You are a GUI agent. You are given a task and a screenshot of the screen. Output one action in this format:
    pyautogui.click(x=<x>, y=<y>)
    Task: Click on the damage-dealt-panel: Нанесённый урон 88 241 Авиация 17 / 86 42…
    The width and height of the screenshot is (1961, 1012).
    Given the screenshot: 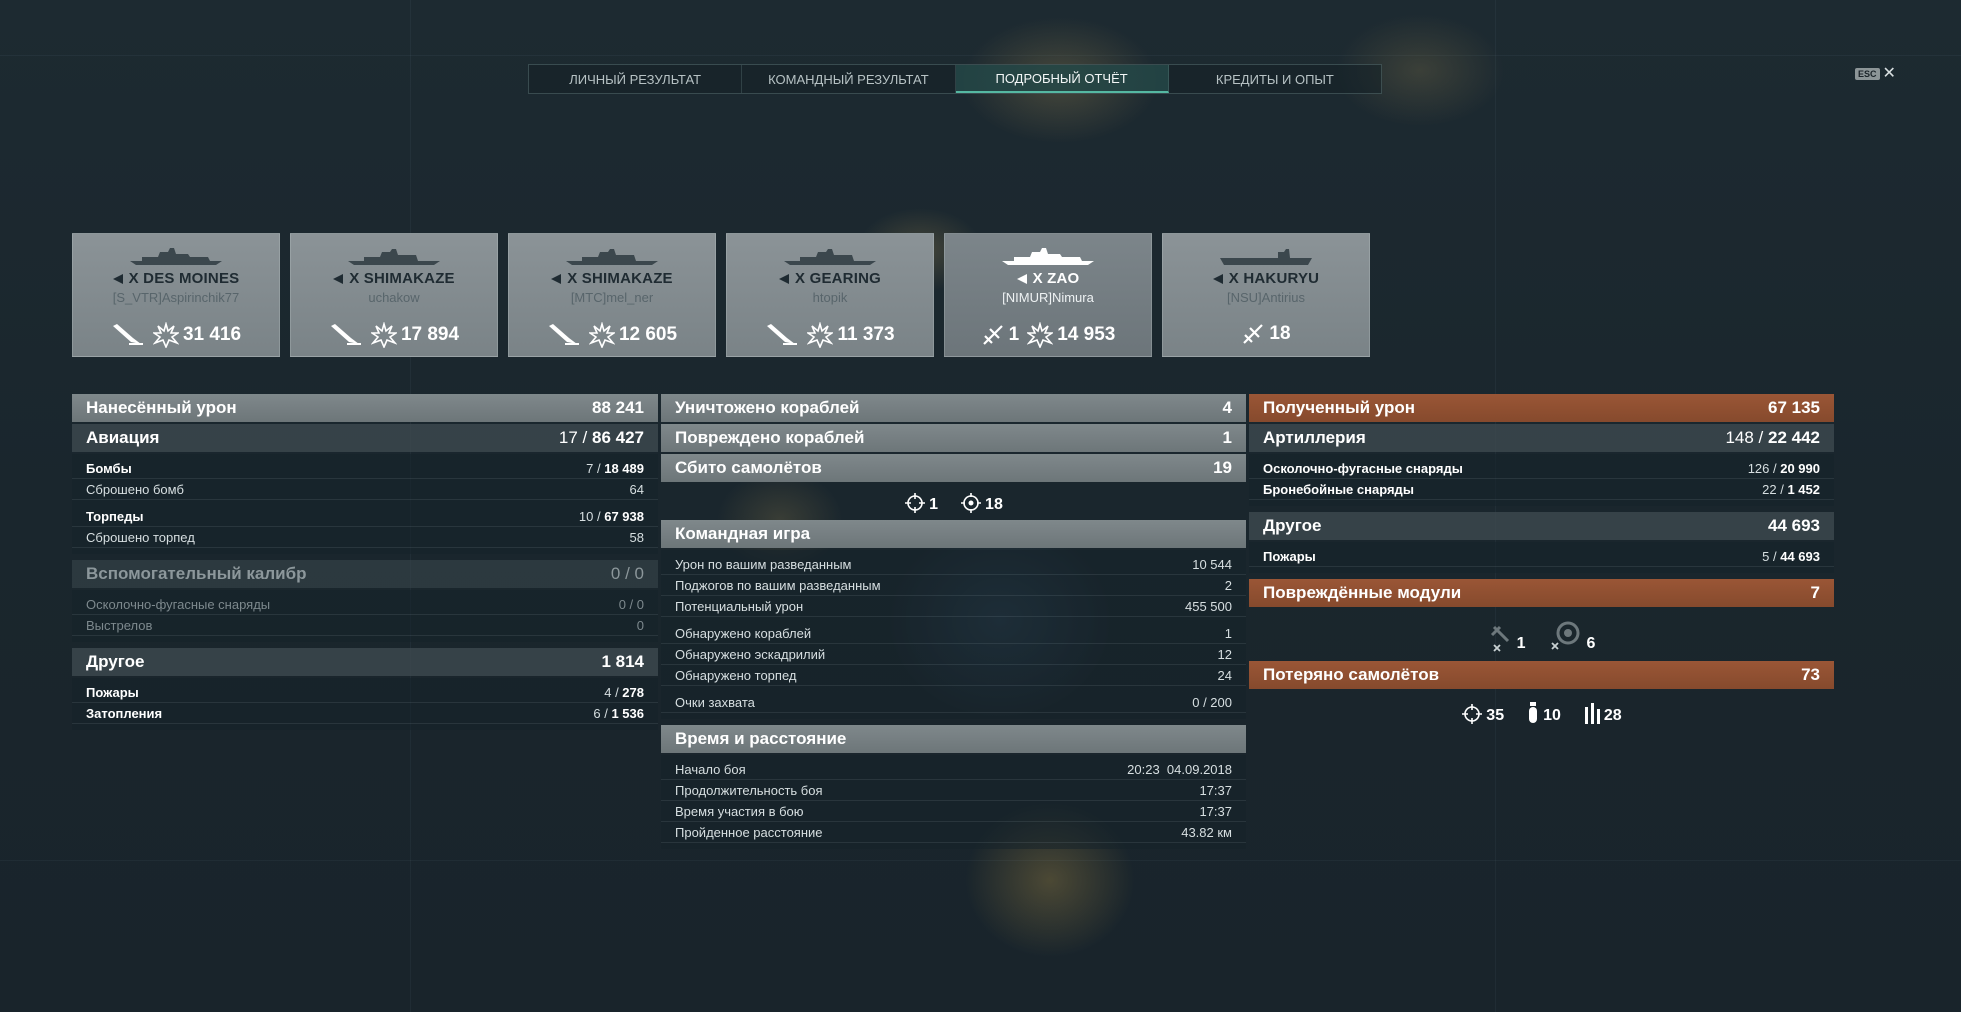 What is the action you would take?
    pyautogui.click(x=365, y=565)
    